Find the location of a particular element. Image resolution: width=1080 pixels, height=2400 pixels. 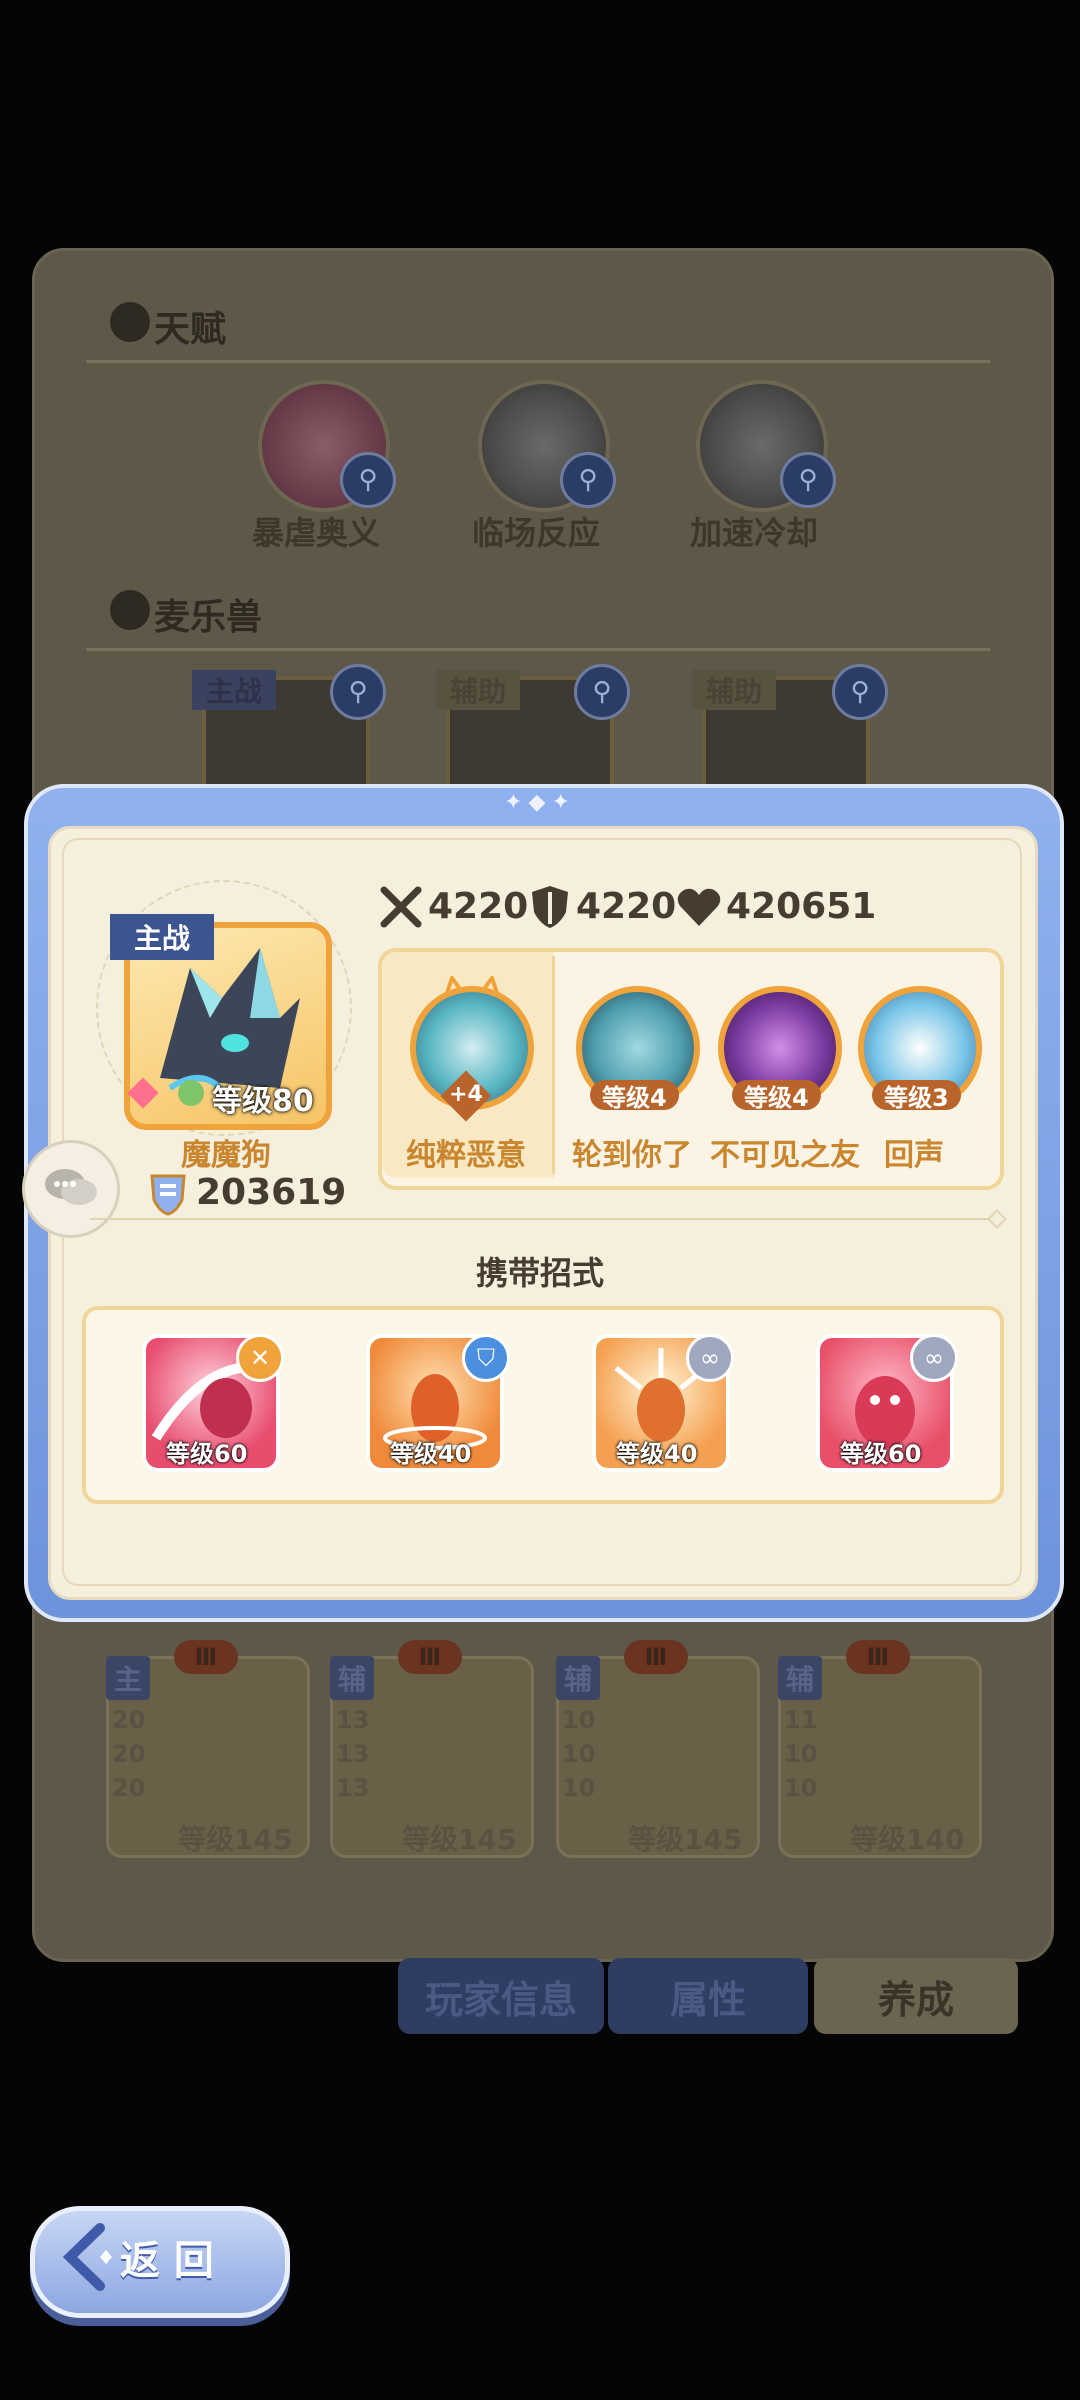

moves-title: 携带招式 is located at coordinates (539, 1273).